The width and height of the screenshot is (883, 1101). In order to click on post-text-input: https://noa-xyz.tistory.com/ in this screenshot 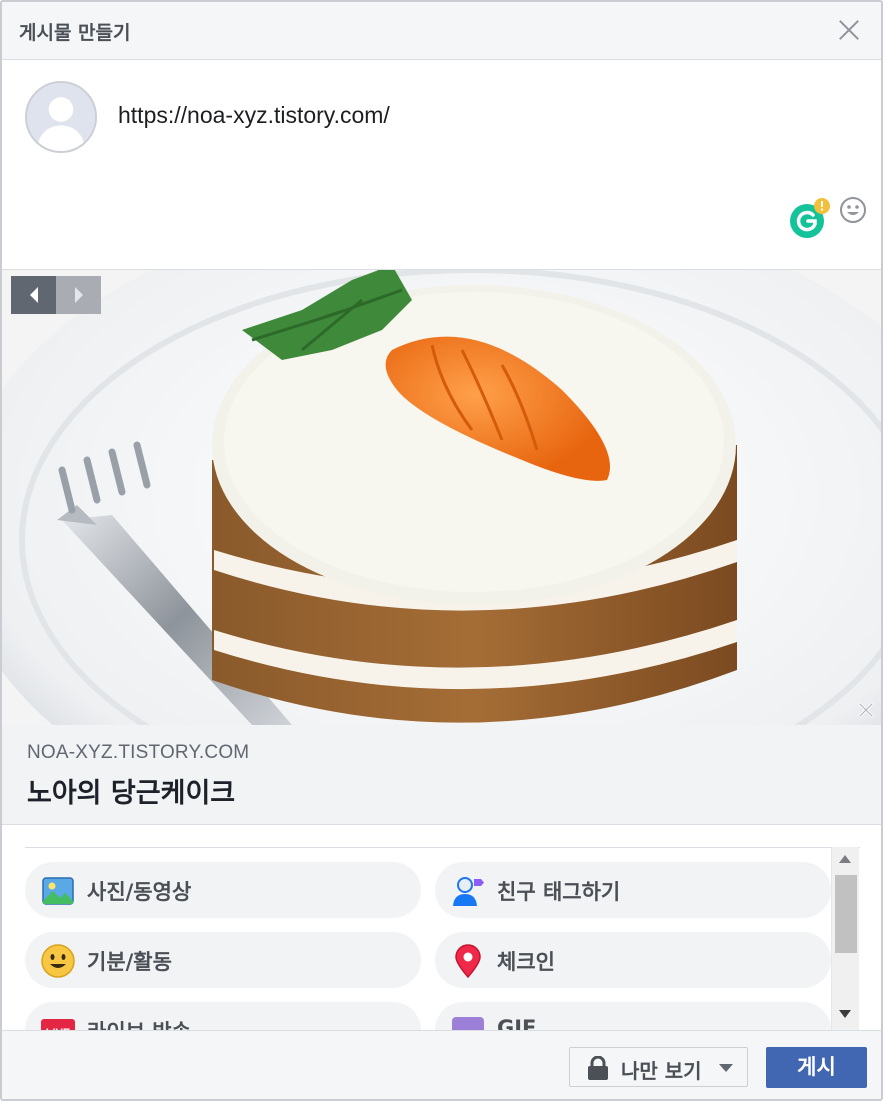, I will do `click(254, 115)`.